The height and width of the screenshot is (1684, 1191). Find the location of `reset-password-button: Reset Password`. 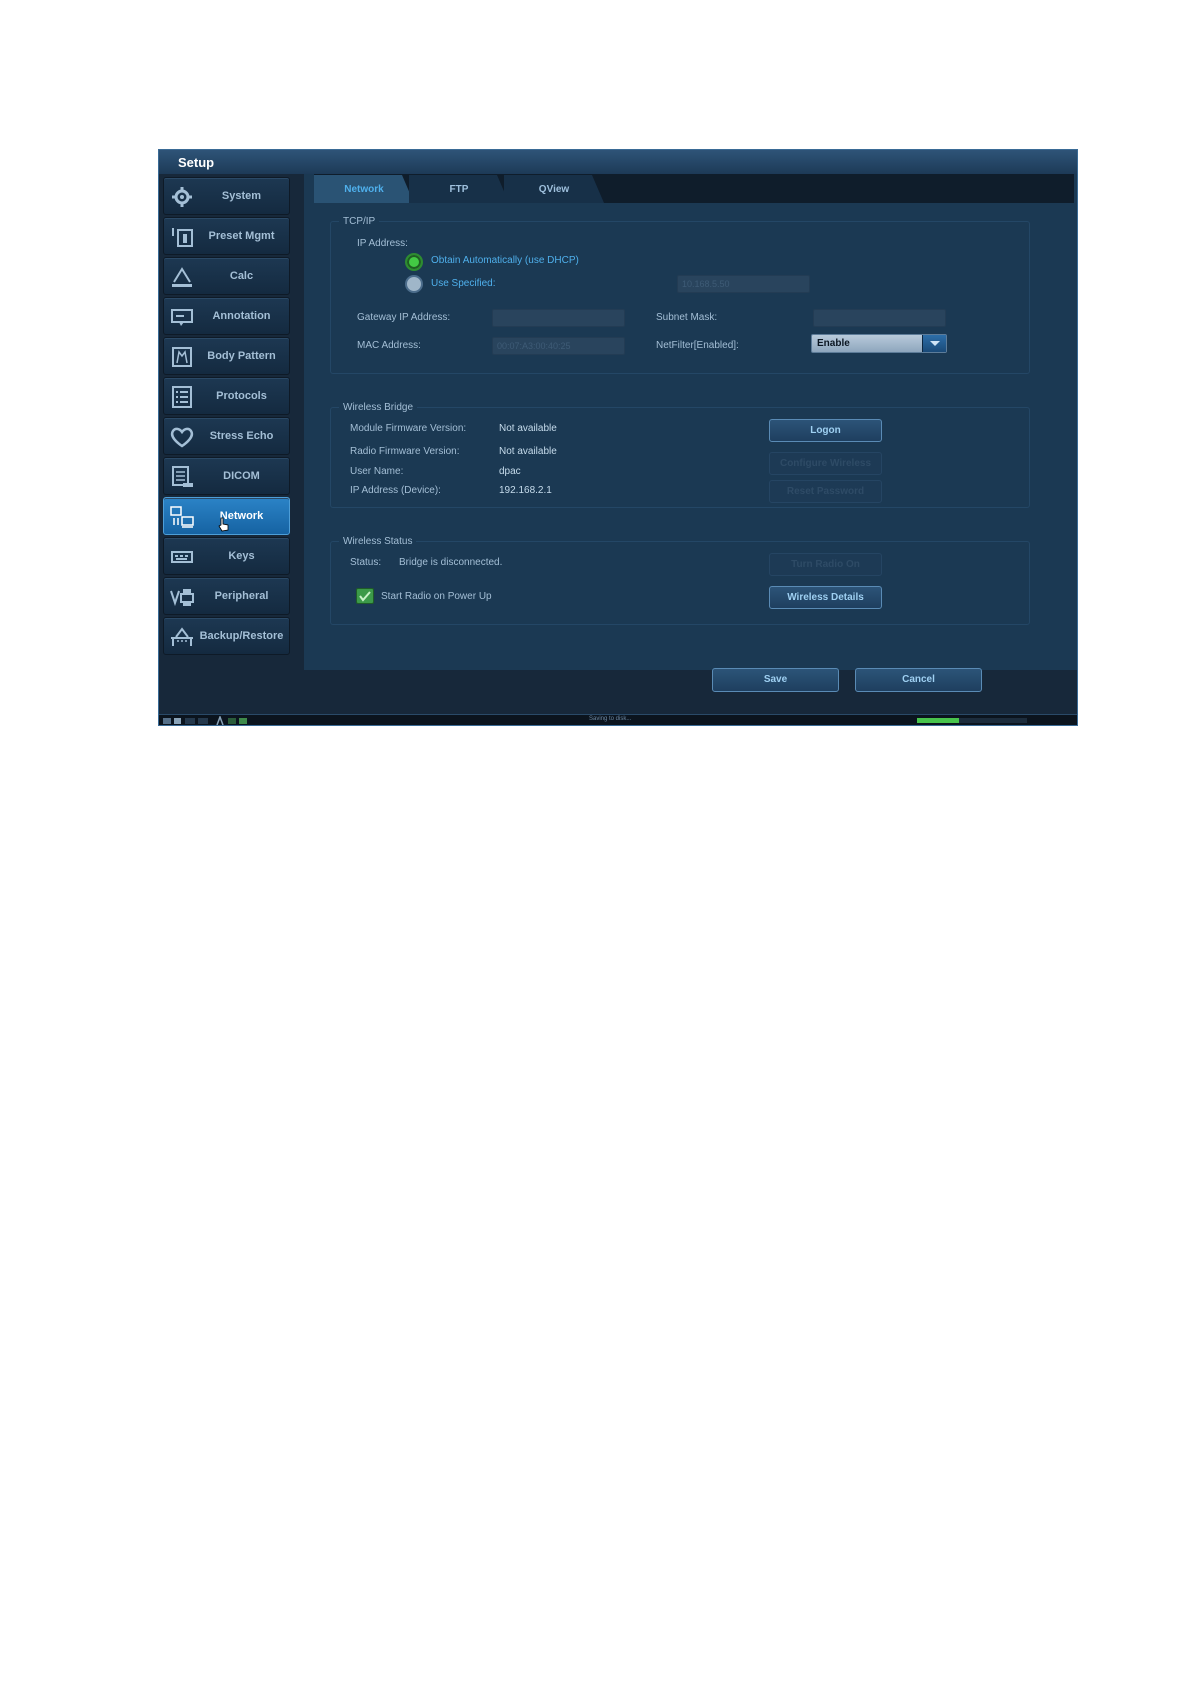

reset-password-button: Reset Password is located at coordinates (825, 491).